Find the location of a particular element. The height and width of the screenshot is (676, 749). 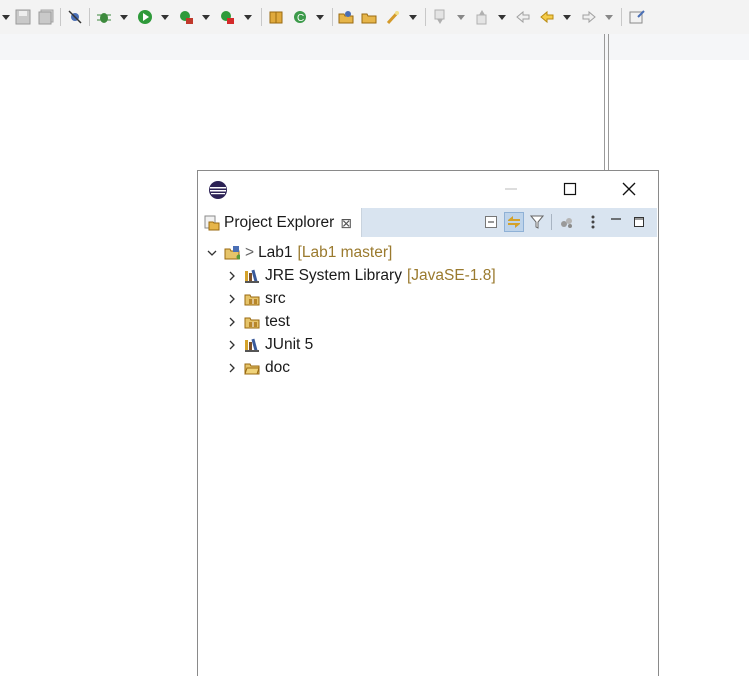

view-maximize-icon is located at coordinates (639, 222).